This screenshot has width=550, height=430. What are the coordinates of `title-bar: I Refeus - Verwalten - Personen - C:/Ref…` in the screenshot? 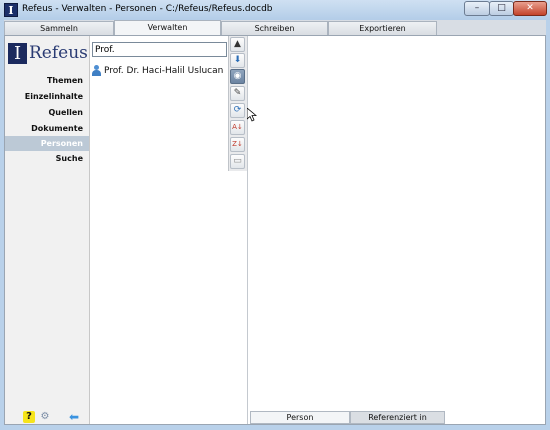 It's located at (275, 10).